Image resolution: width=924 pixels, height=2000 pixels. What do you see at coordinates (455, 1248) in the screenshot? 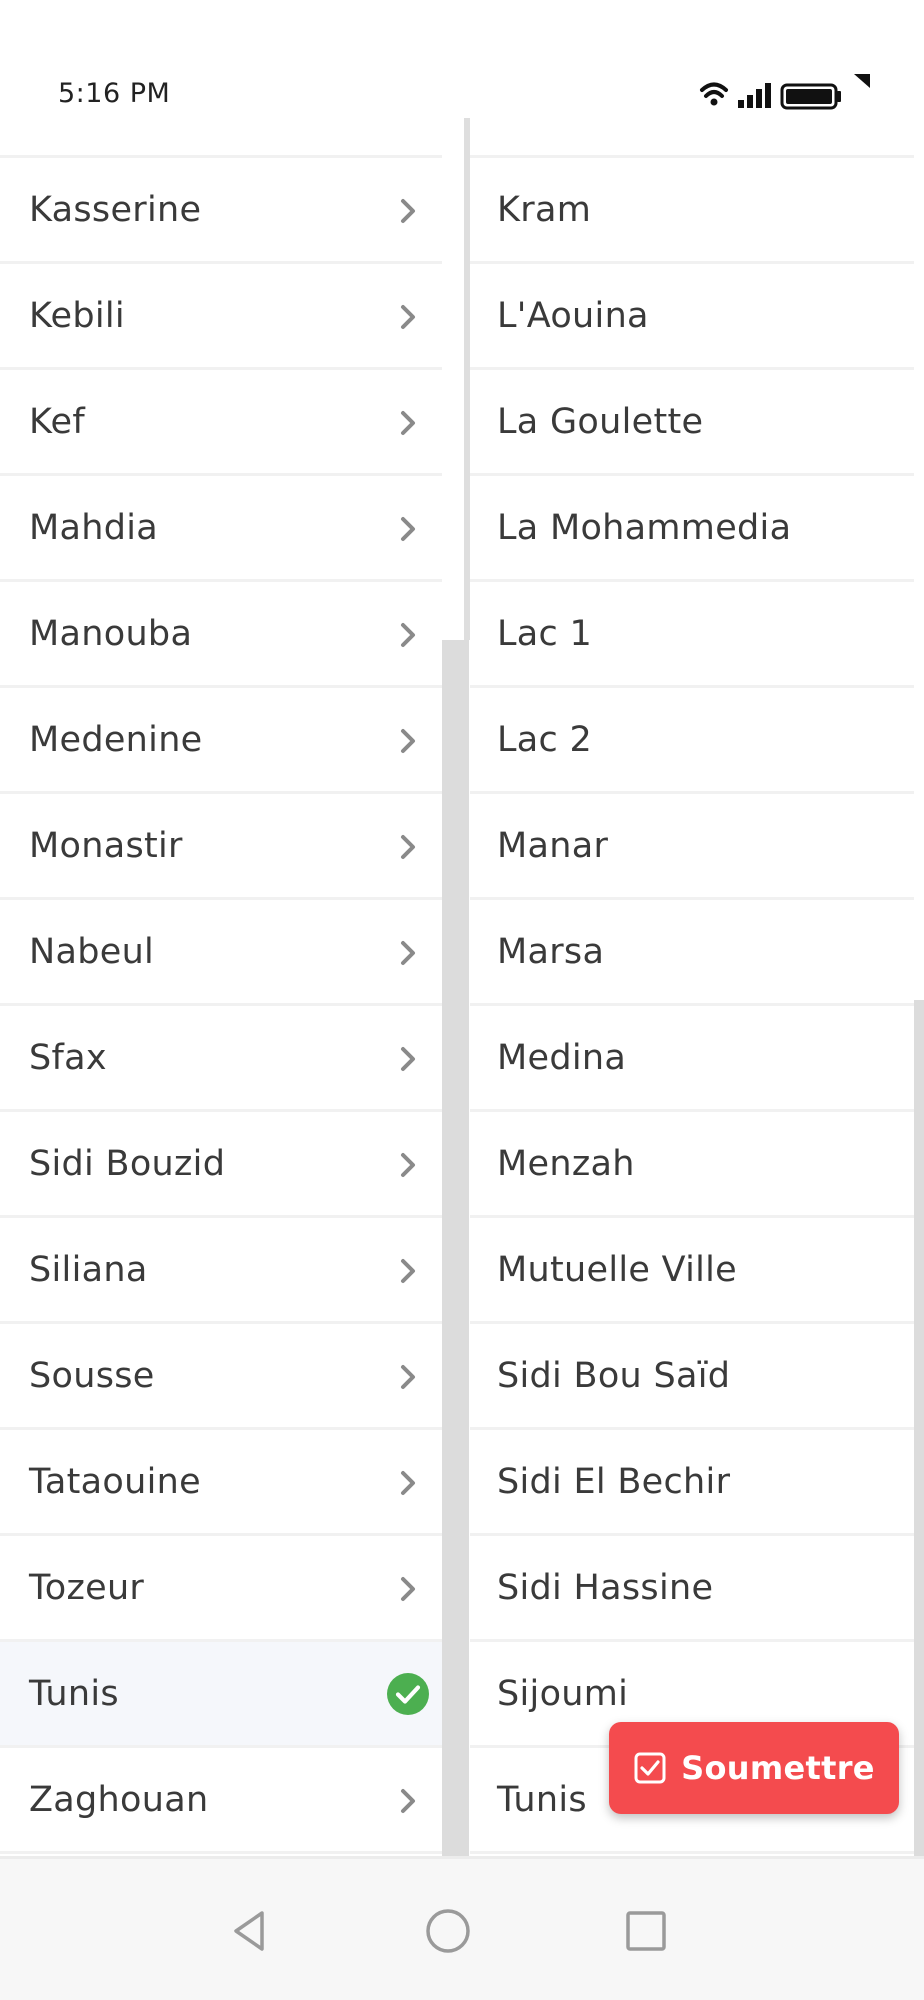
I see `left-scrollbar` at bounding box center [455, 1248].